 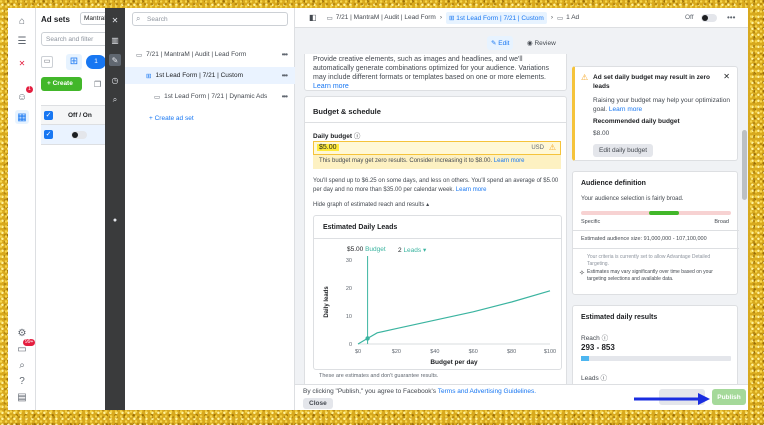 What do you see at coordinates (367, 338) in the screenshot?
I see `budget-marker-point` at bounding box center [367, 338].